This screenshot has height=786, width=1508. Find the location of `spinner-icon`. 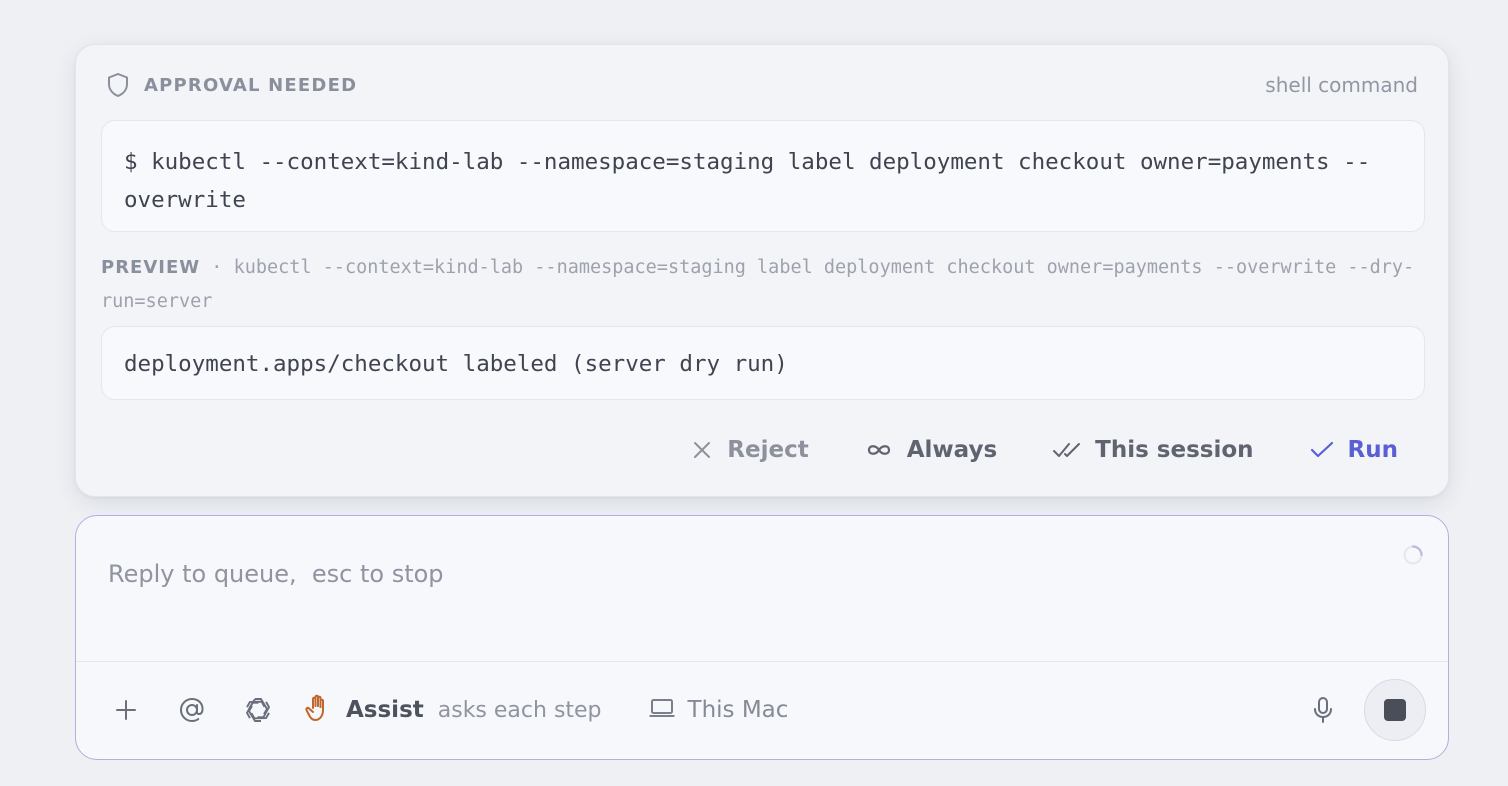

spinner-icon is located at coordinates (1413, 555).